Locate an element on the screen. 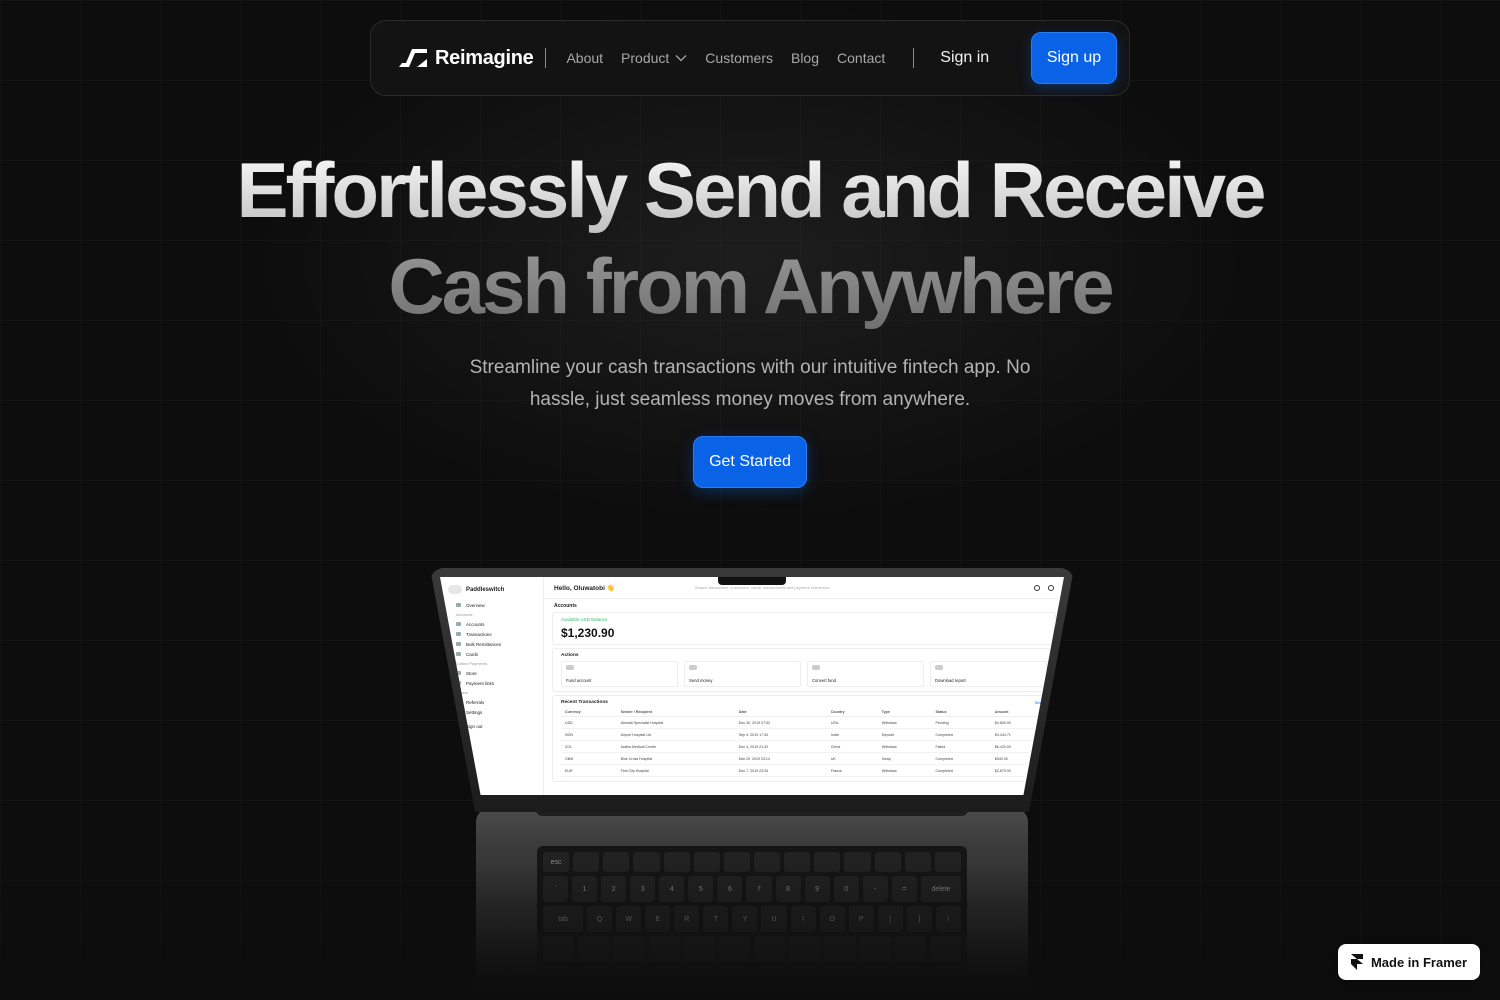 The image size is (1500, 1000). see-all-link: See all is located at coordinates (1041, 702).